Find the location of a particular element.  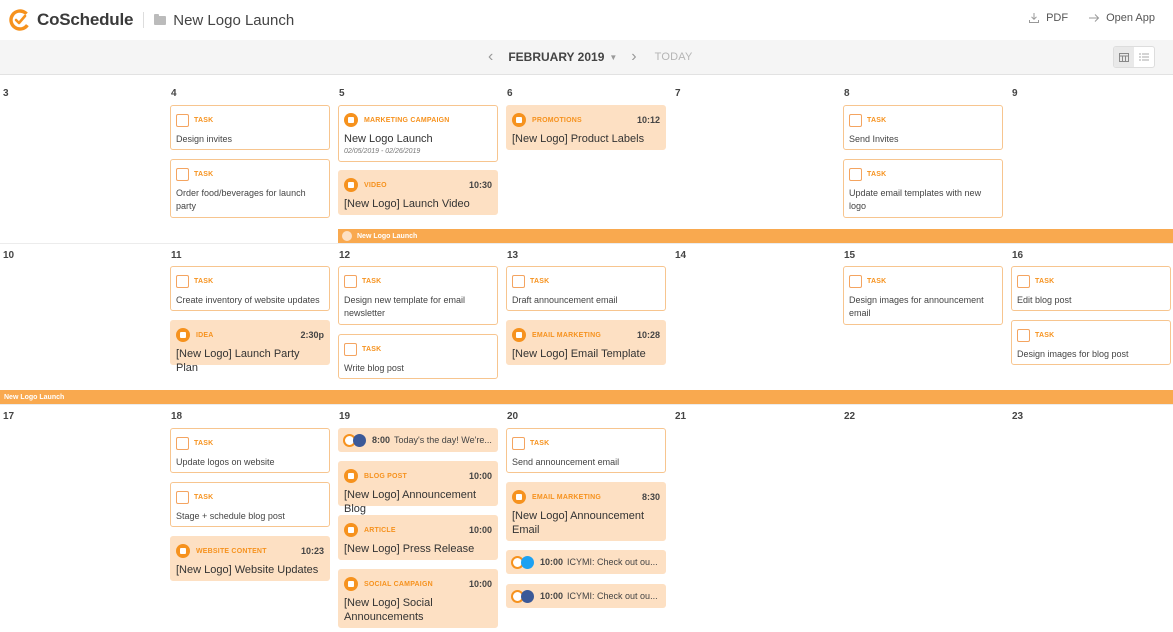

campaign-band-label: New Logo Launch is located at coordinates (34, 397).